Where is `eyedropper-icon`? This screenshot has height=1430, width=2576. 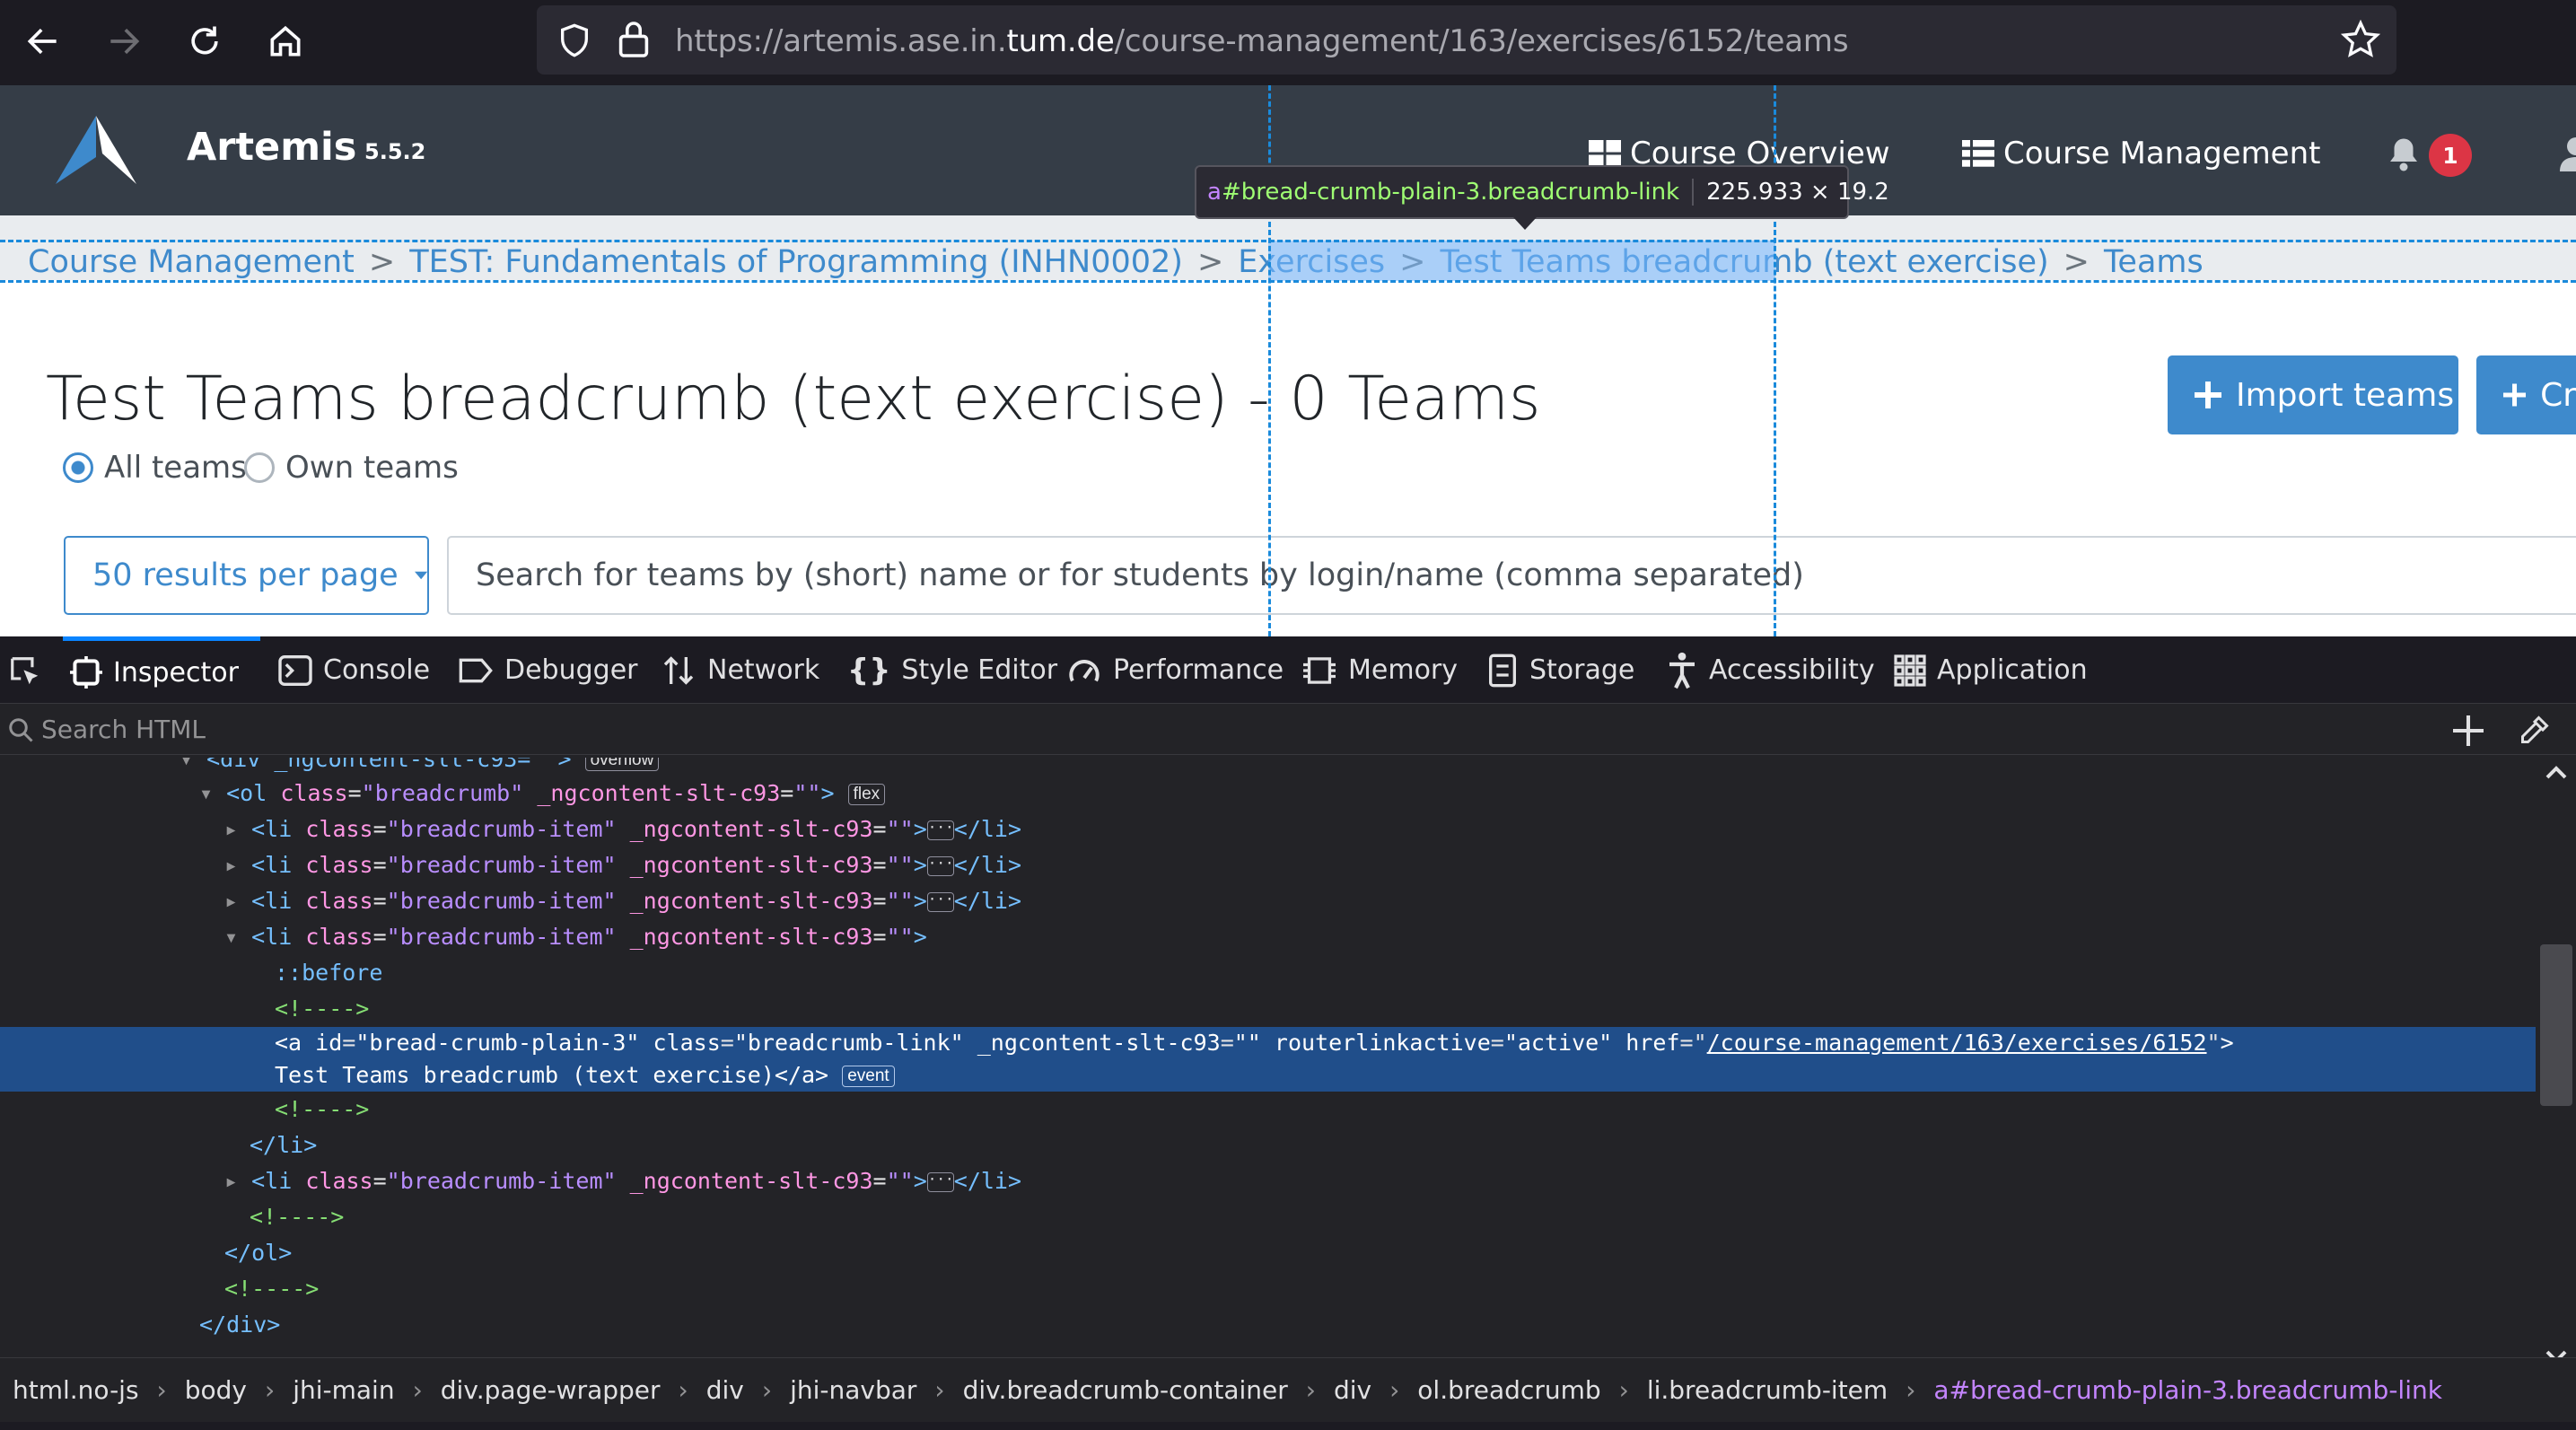 eyedropper-icon is located at coordinates (2535, 730).